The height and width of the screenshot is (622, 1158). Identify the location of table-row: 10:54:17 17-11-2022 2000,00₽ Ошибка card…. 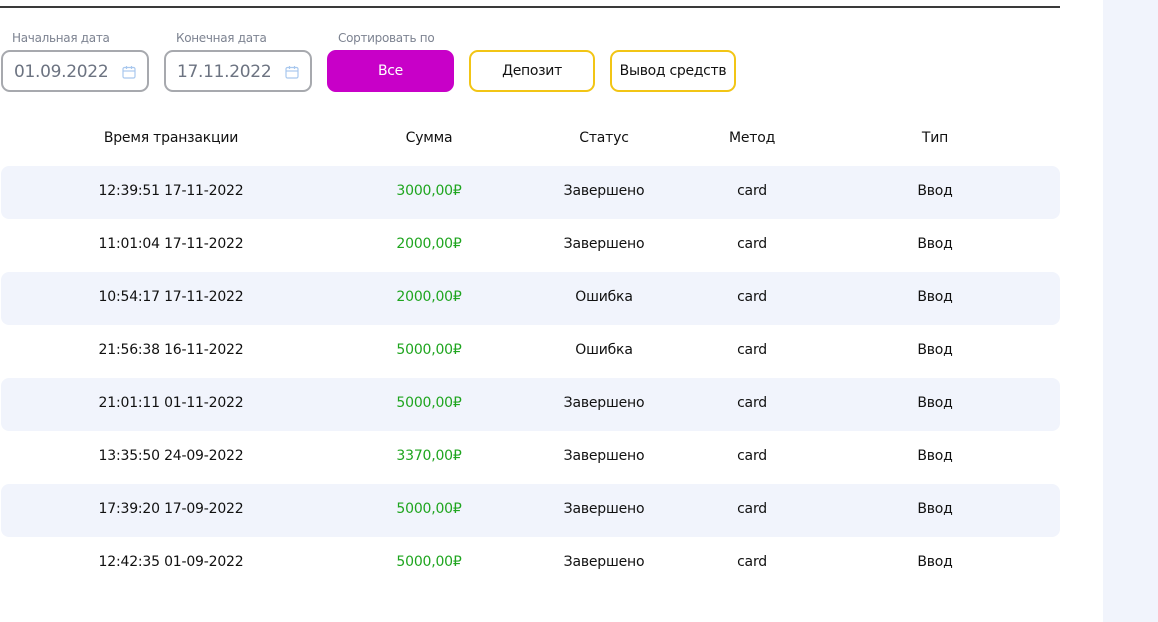
(530, 298).